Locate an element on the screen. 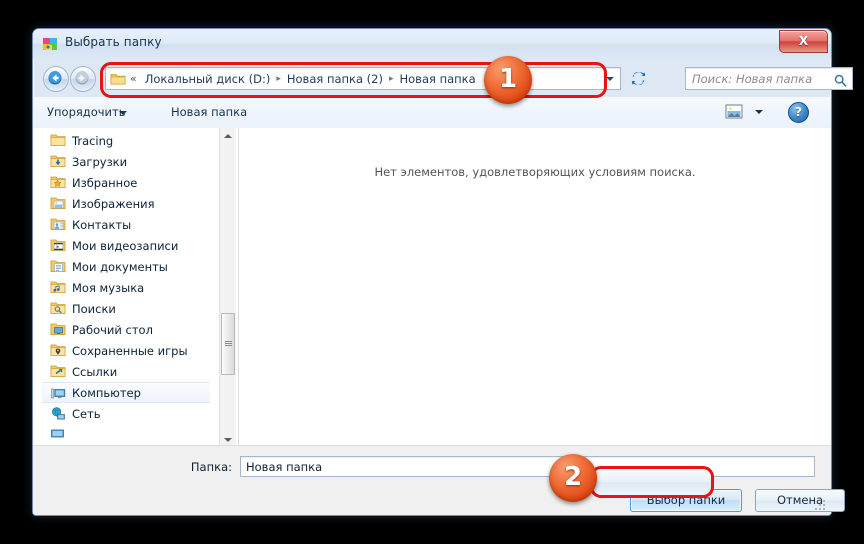  breadcrumb-overflow: « is located at coordinates (133, 78).